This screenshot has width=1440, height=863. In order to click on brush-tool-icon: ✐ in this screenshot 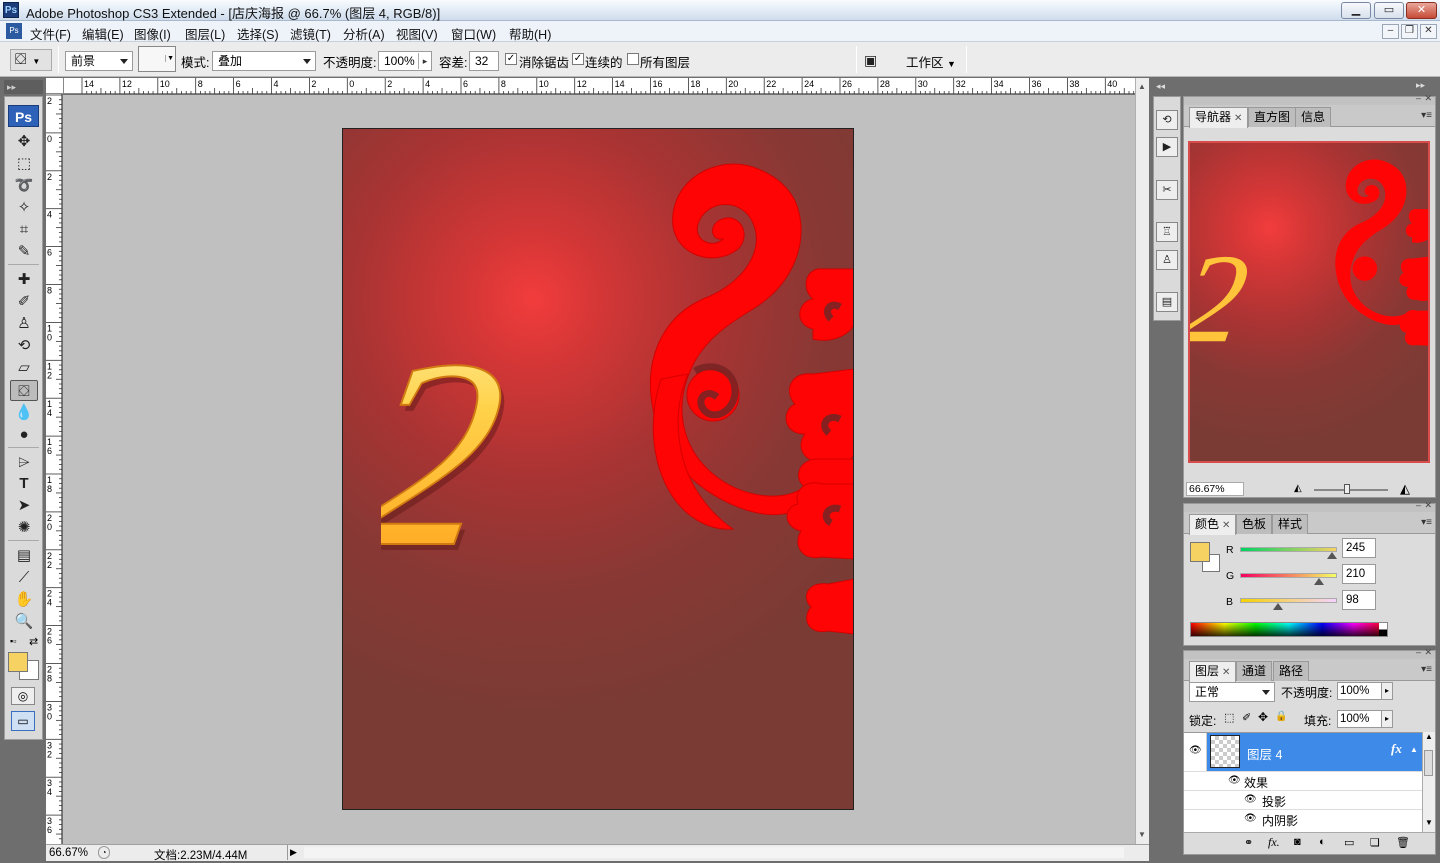, I will do `click(24, 301)`.